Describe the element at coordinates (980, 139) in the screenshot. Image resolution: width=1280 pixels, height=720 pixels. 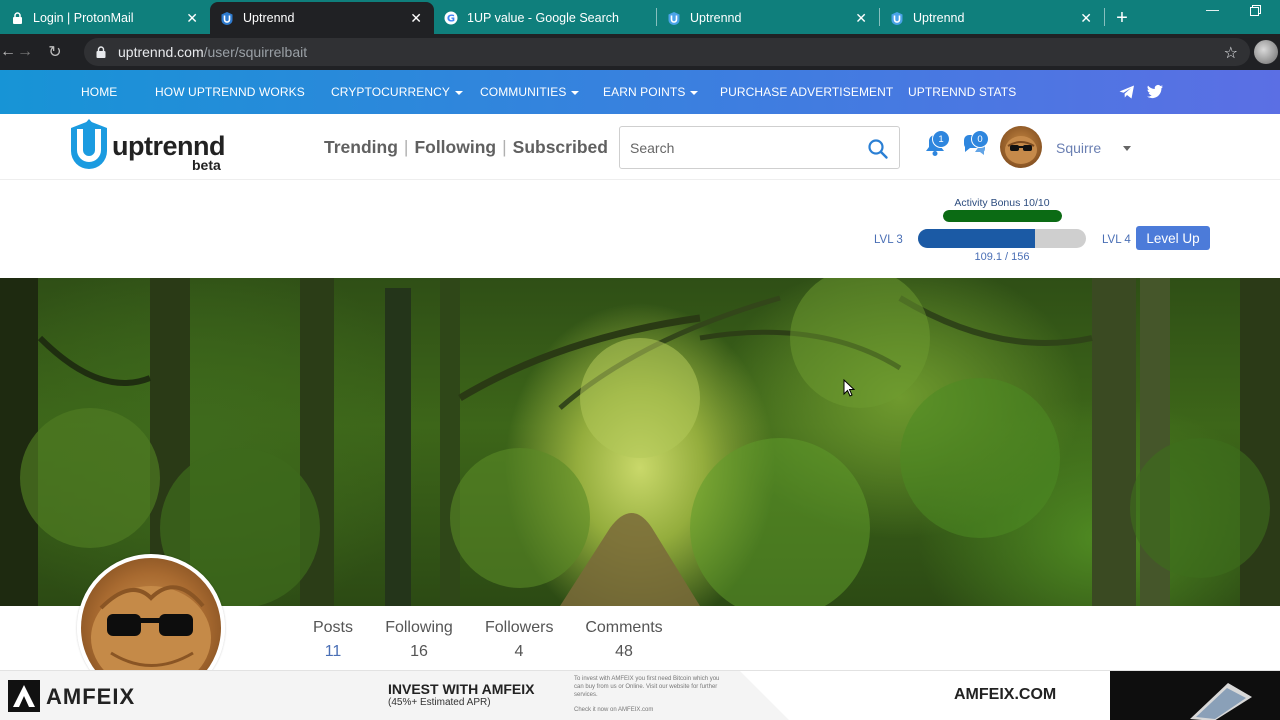
I see `message-count-badge: 0` at that location.